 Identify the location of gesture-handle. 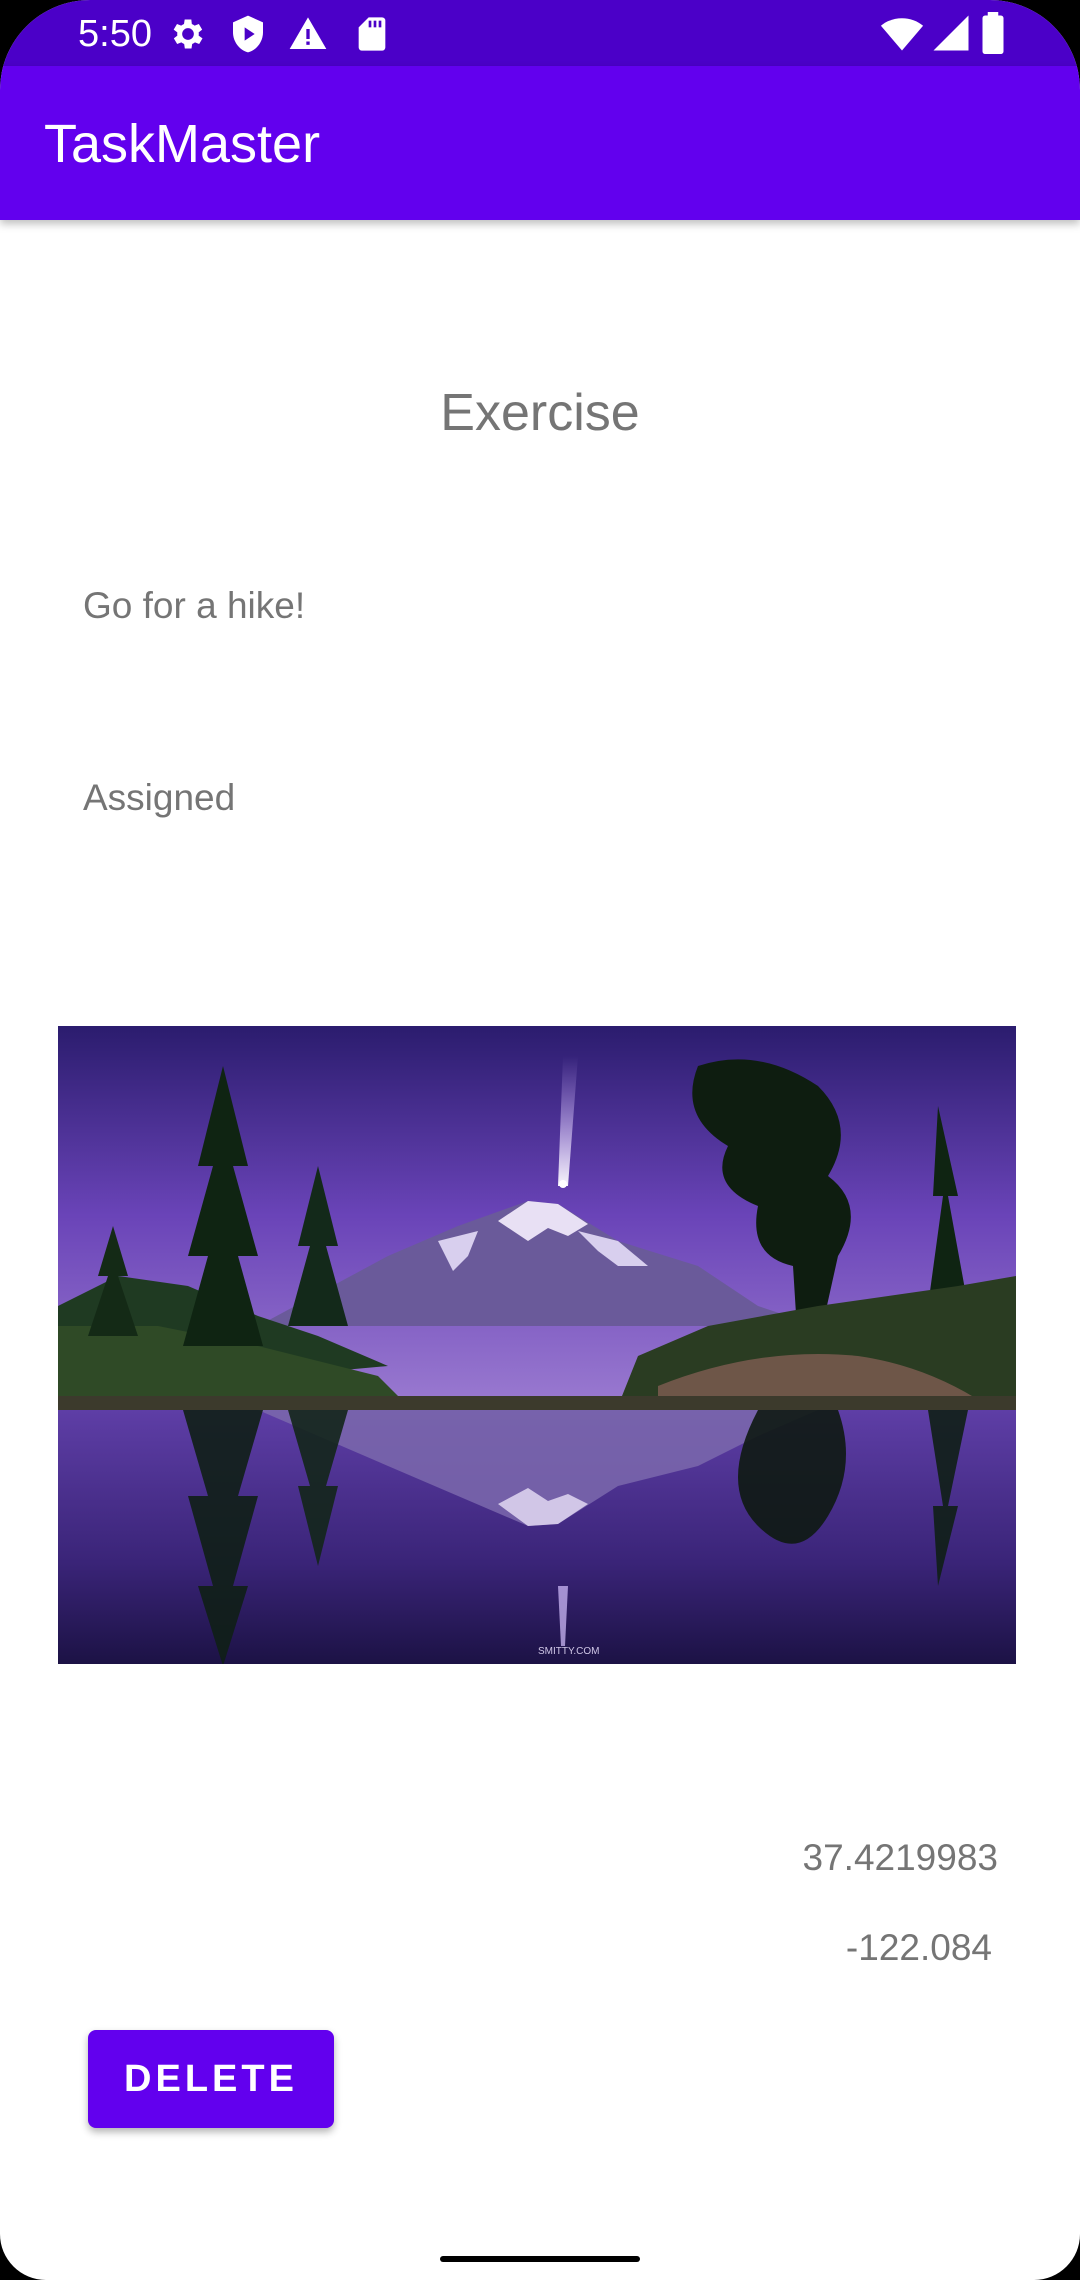
(540, 2259).